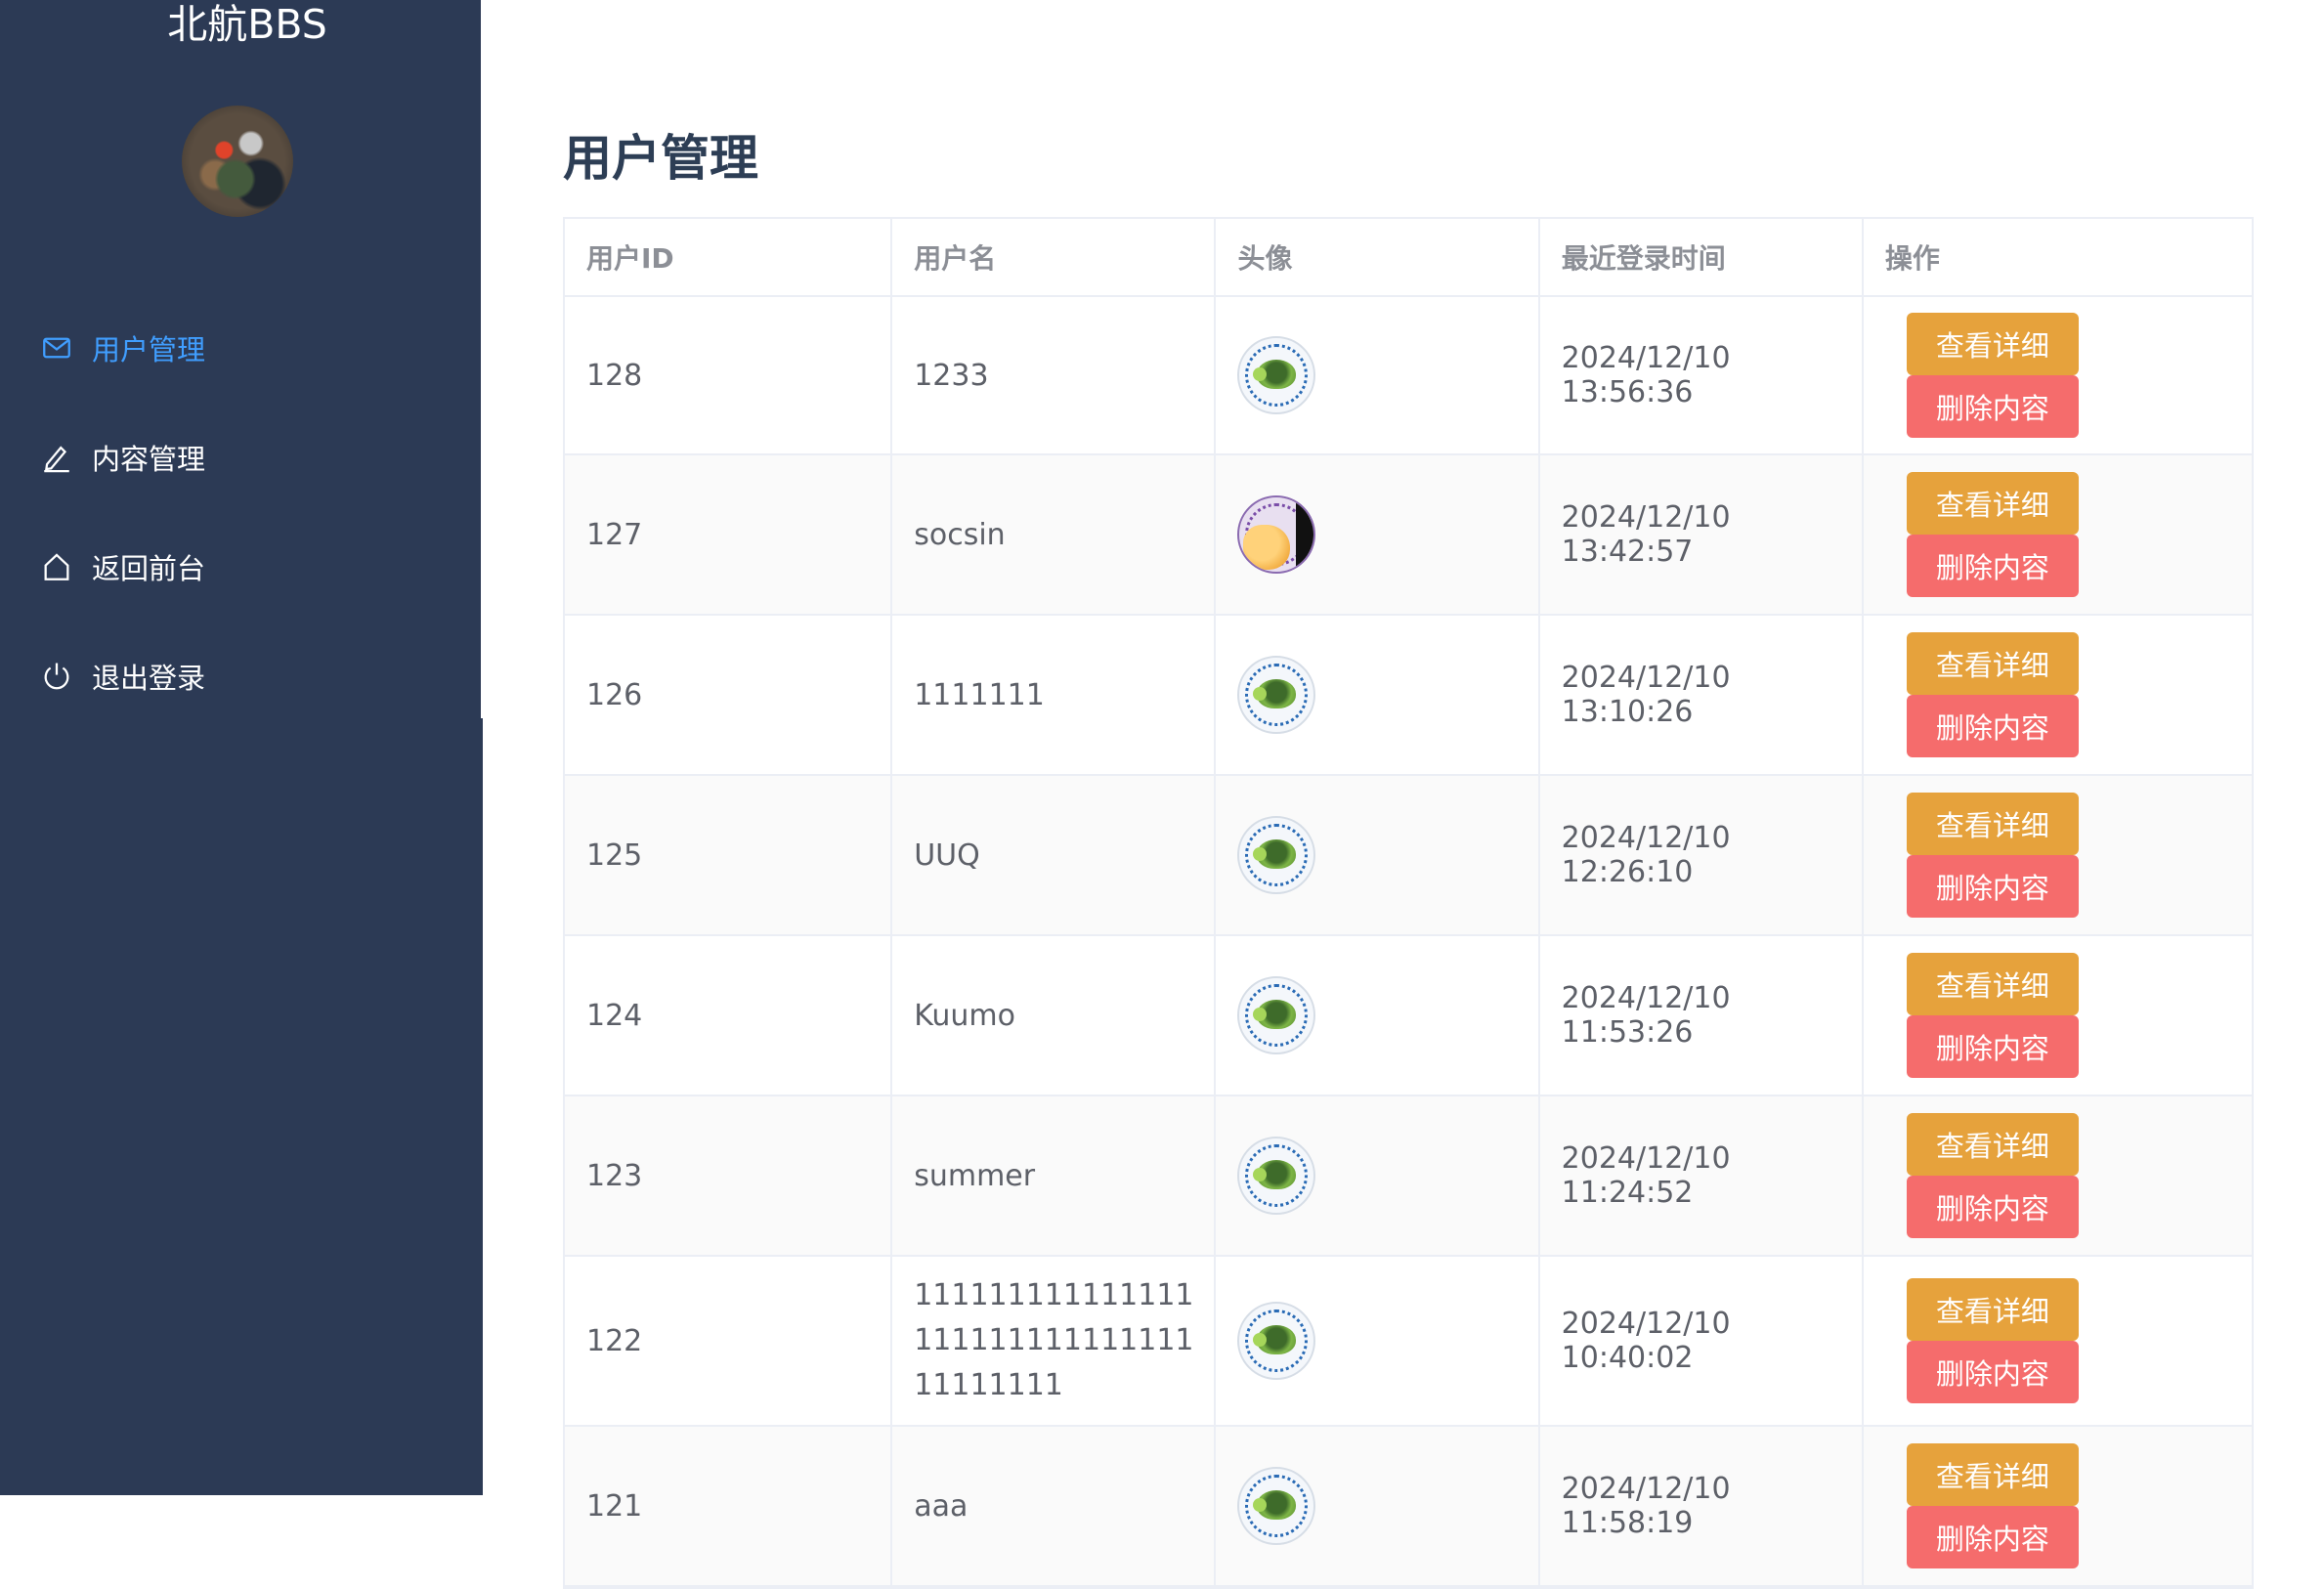 The height and width of the screenshot is (1589, 2324). I want to click on cell-username: 1233, so click(1054, 375).